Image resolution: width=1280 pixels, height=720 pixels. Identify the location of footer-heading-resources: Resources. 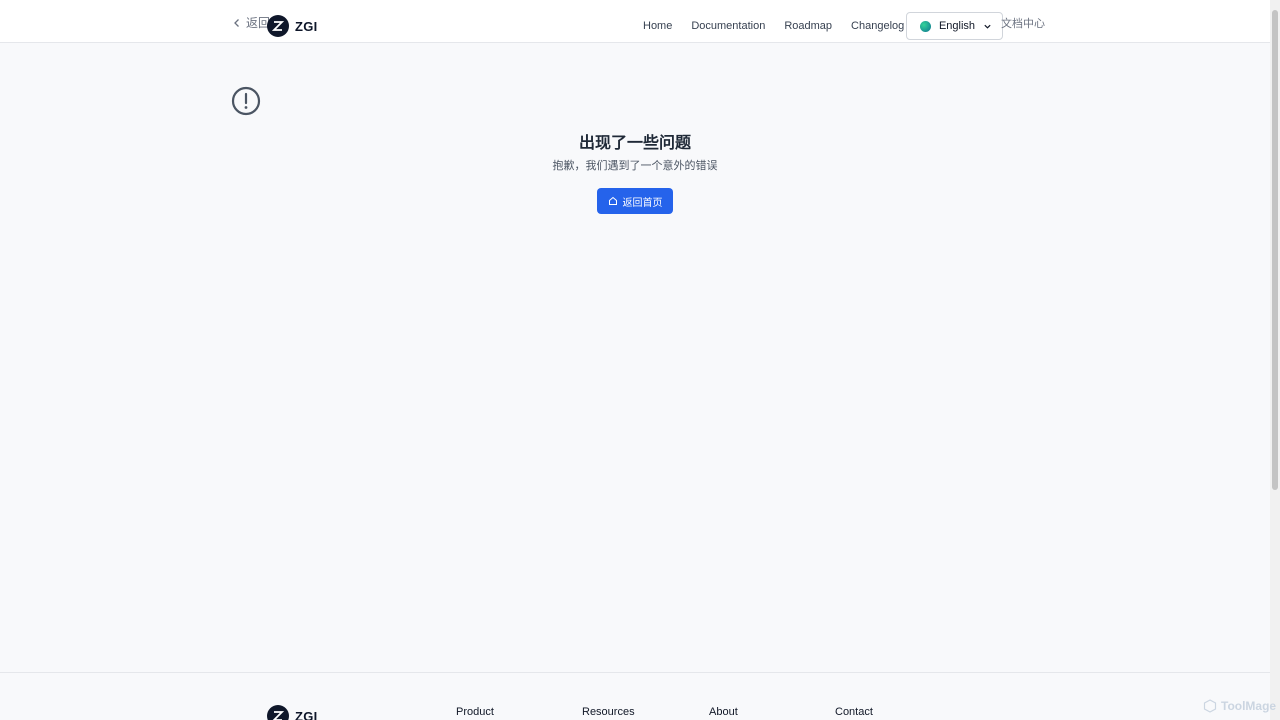
(608, 712).